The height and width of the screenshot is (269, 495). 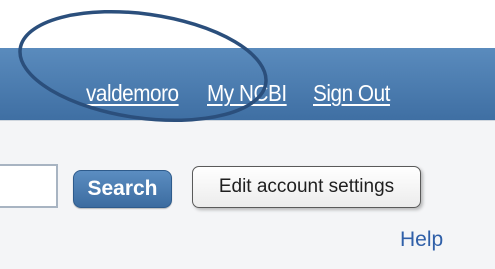 What do you see at coordinates (306, 187) in the screenshot?
I see `edit-account-settings-button: Edit account settings` at bounding box center [306, 187].